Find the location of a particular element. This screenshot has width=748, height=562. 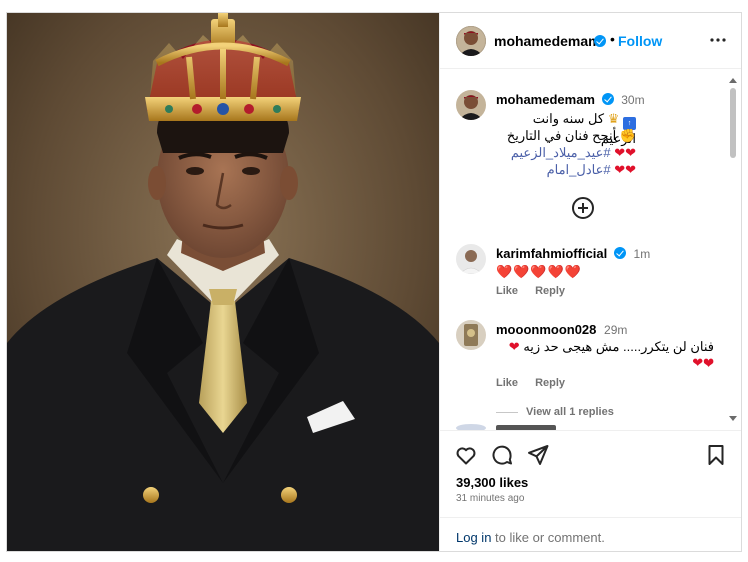

muscle-emoji-icon: ✊ is located at coordinates (627, 135).